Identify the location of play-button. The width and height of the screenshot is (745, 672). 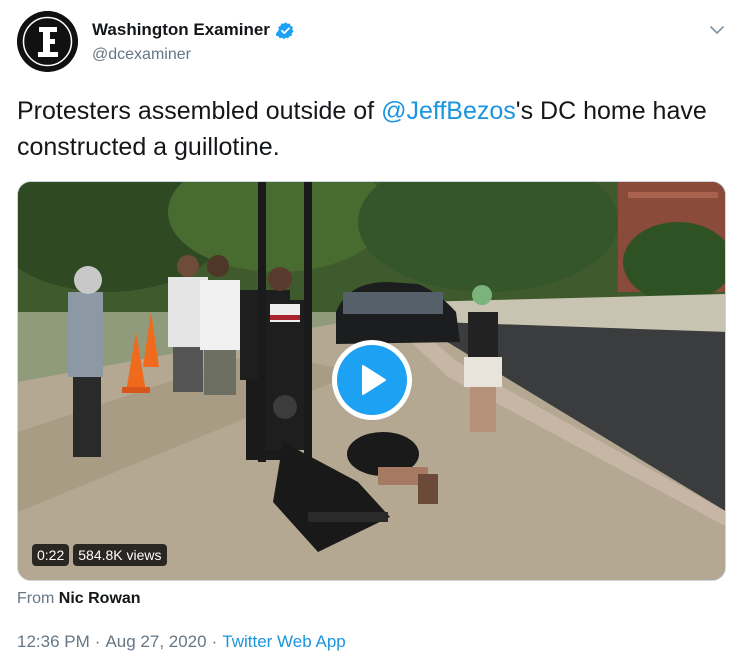
(372, 380).